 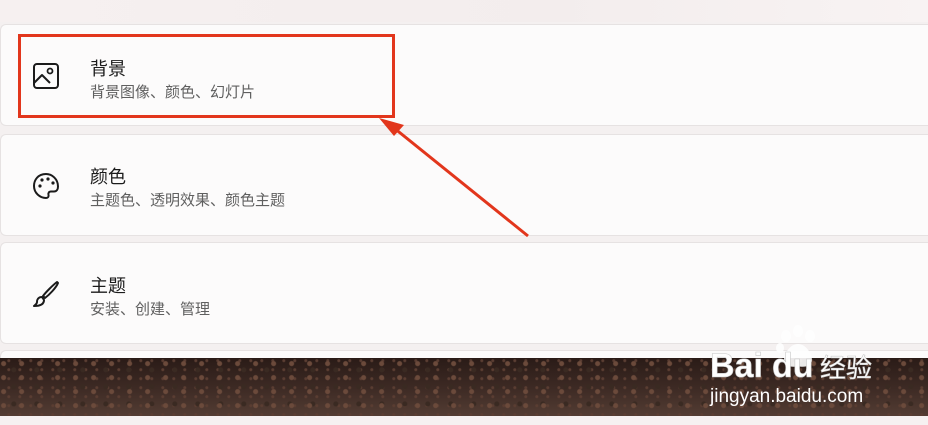 What do you see at coordinates (46, 294) in the screenshot?
I see `brush-icon` at bounding box center [46, 294].